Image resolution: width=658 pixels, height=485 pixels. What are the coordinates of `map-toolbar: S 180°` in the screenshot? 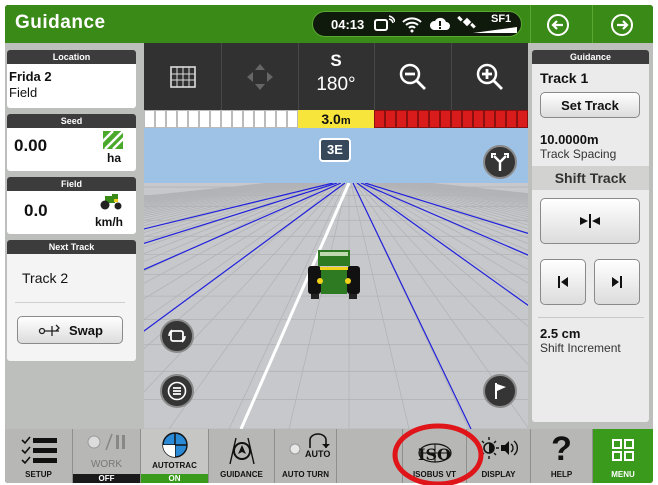 It's located at (336, 76).